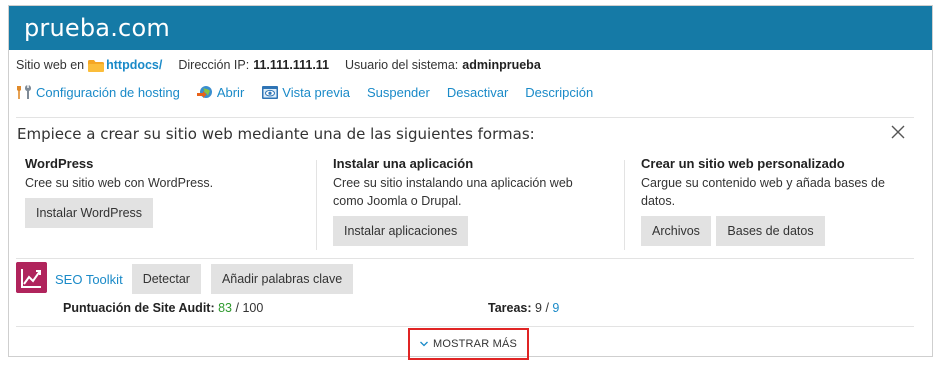 This screenshot has height=365, width=940. What do you see at coordinates (119, 183) in the screenshot?
I see `wordpress-desc: Cree su sitio web con WordPress.` at bounding box center [119, 183].